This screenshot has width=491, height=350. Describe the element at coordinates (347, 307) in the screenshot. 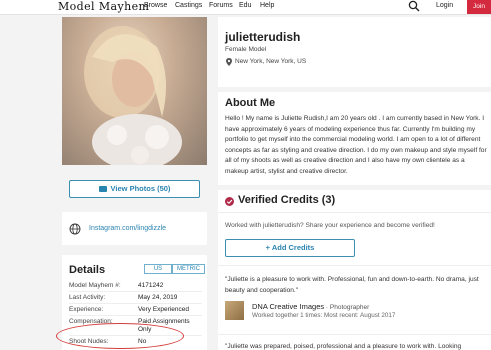

I see `credit-photographer-role: · Photographer` at that location.